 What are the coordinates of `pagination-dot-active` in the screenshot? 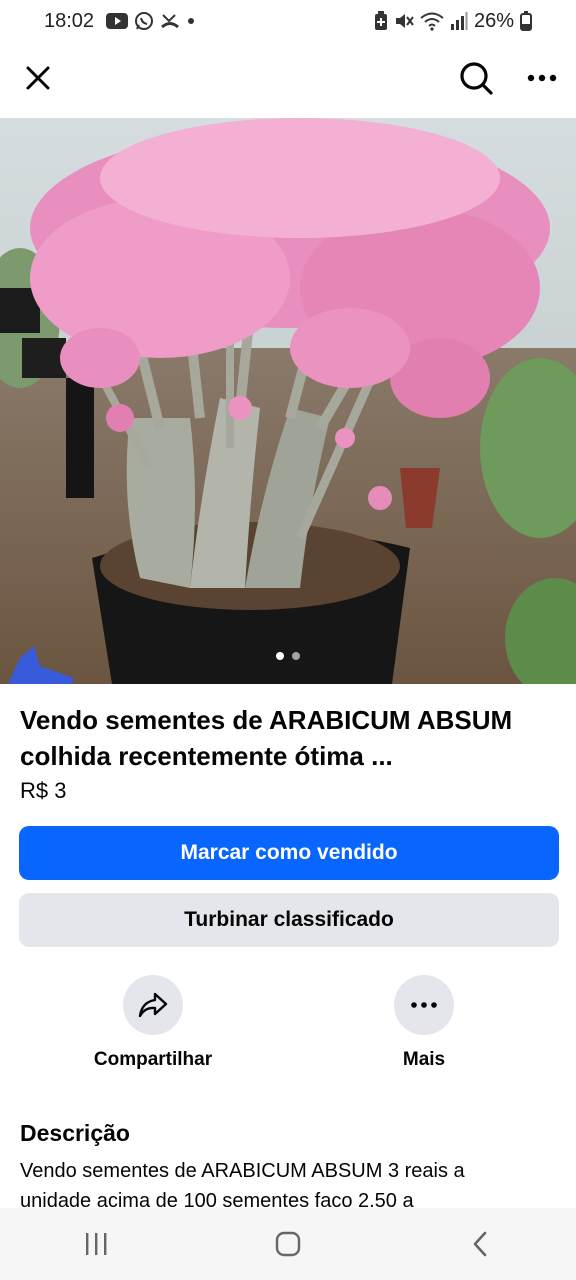 It's located at (280, 656).